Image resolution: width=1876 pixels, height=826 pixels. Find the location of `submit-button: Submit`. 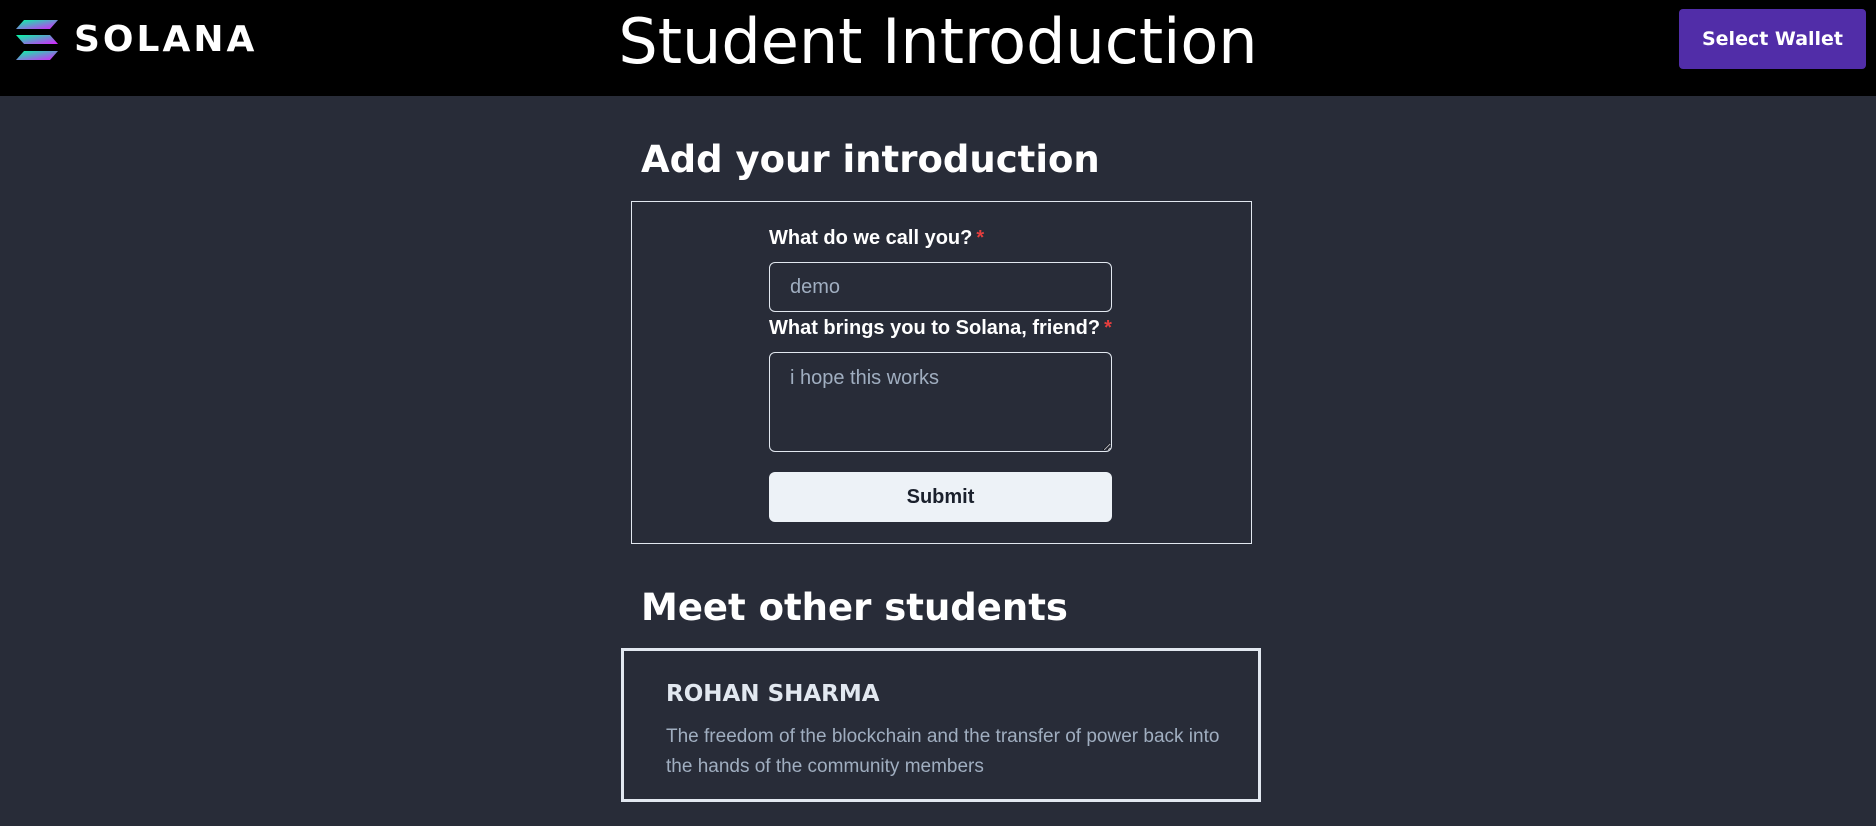

submit-button: Submit is located at coordinates (940, 497).